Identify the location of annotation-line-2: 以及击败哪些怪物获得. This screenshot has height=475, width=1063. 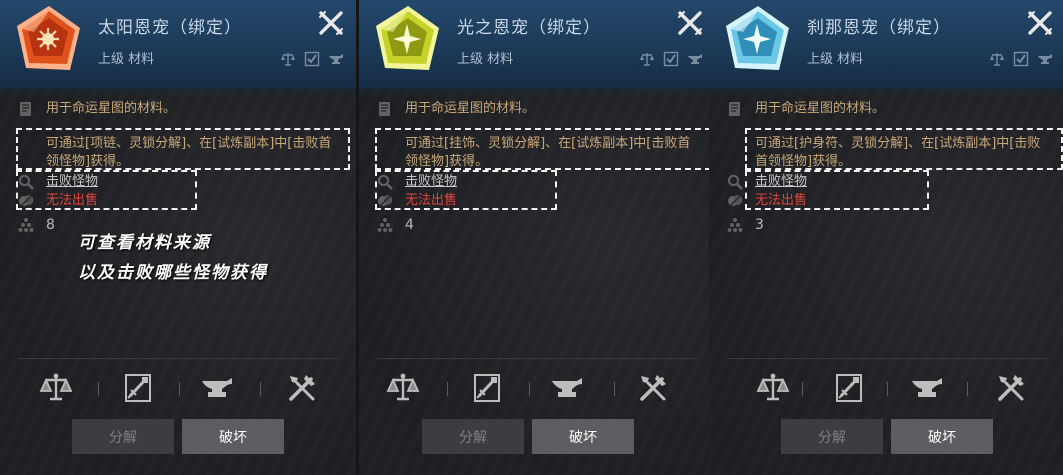
(173, 273).